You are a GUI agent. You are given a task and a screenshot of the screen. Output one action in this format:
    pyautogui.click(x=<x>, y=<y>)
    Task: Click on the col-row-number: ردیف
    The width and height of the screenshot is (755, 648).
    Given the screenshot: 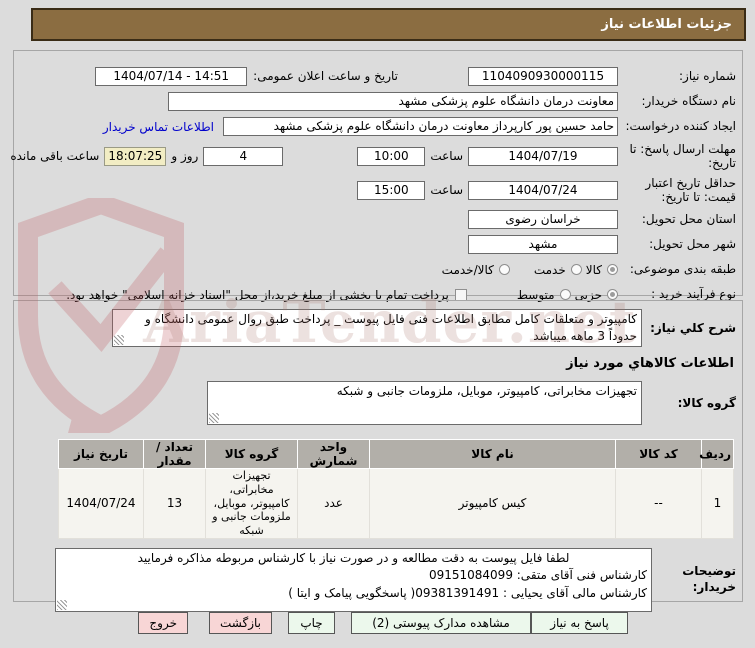 What is the action you would take?
    pyautogui.click(x=716, y=454)
    